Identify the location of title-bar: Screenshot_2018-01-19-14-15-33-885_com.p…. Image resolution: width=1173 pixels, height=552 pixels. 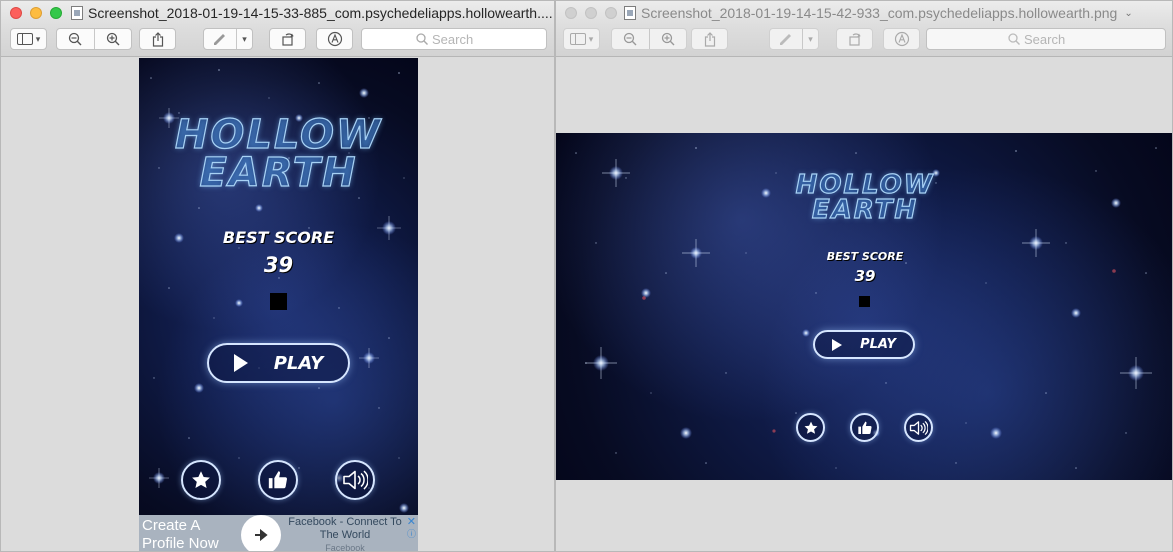
(277, 13).